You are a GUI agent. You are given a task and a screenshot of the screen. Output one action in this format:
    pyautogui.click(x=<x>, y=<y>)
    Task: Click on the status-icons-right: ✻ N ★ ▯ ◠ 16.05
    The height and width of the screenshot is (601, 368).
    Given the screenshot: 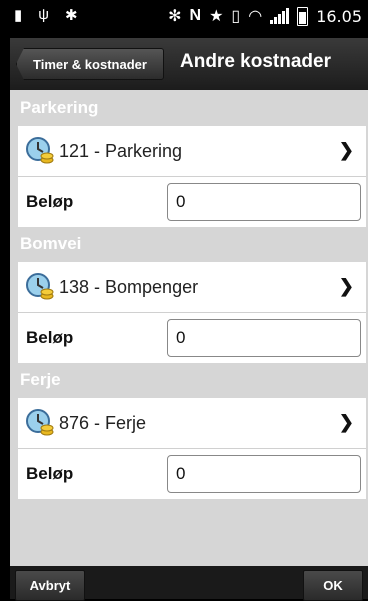 What is the action you would take?
    pyautogui.click(x=265, y=16)
    